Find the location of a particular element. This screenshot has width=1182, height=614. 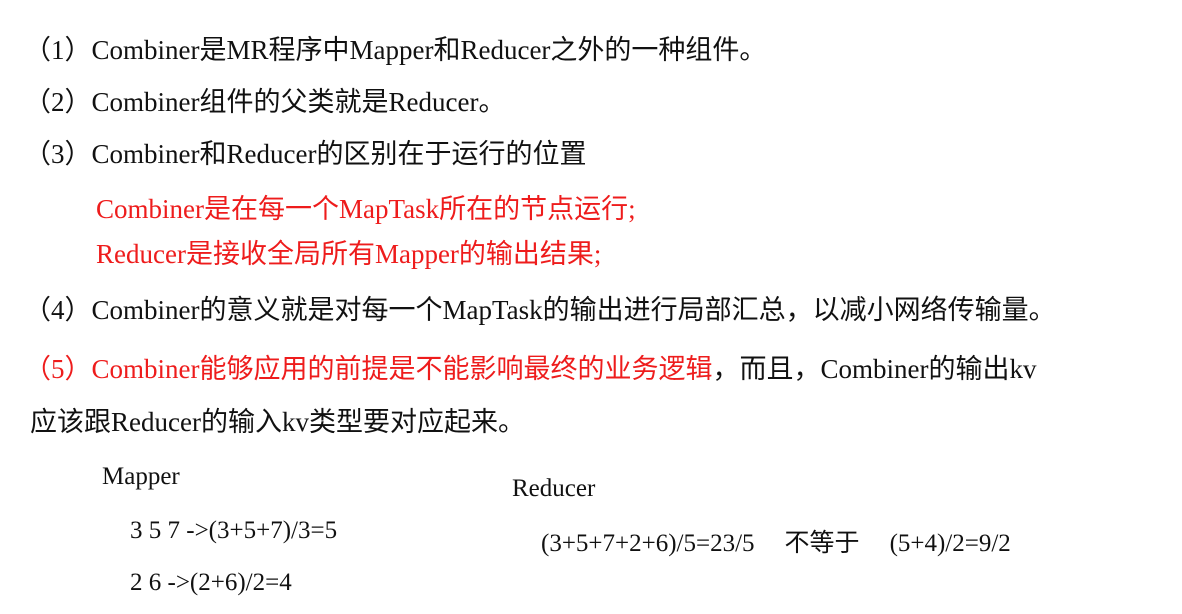

reducer-expression: (3+5+7+2+6)/5=23/5 不等于 (5+4)/2=9/2 is located at coordinates (776, 544).